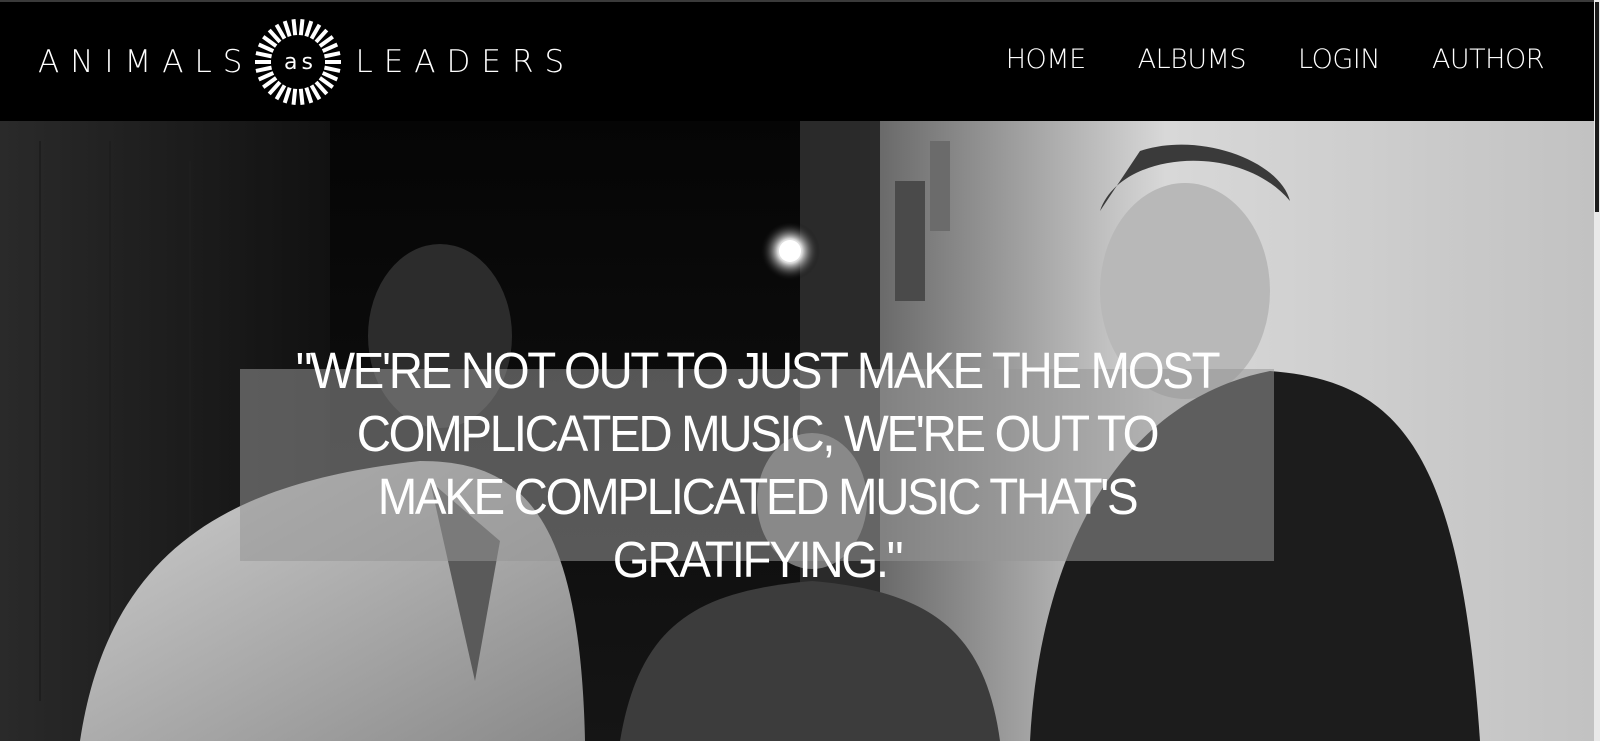  Describe the element at coordinates (1597, 107) in the screenshot. I see `scrollbar-thumb` at that location.